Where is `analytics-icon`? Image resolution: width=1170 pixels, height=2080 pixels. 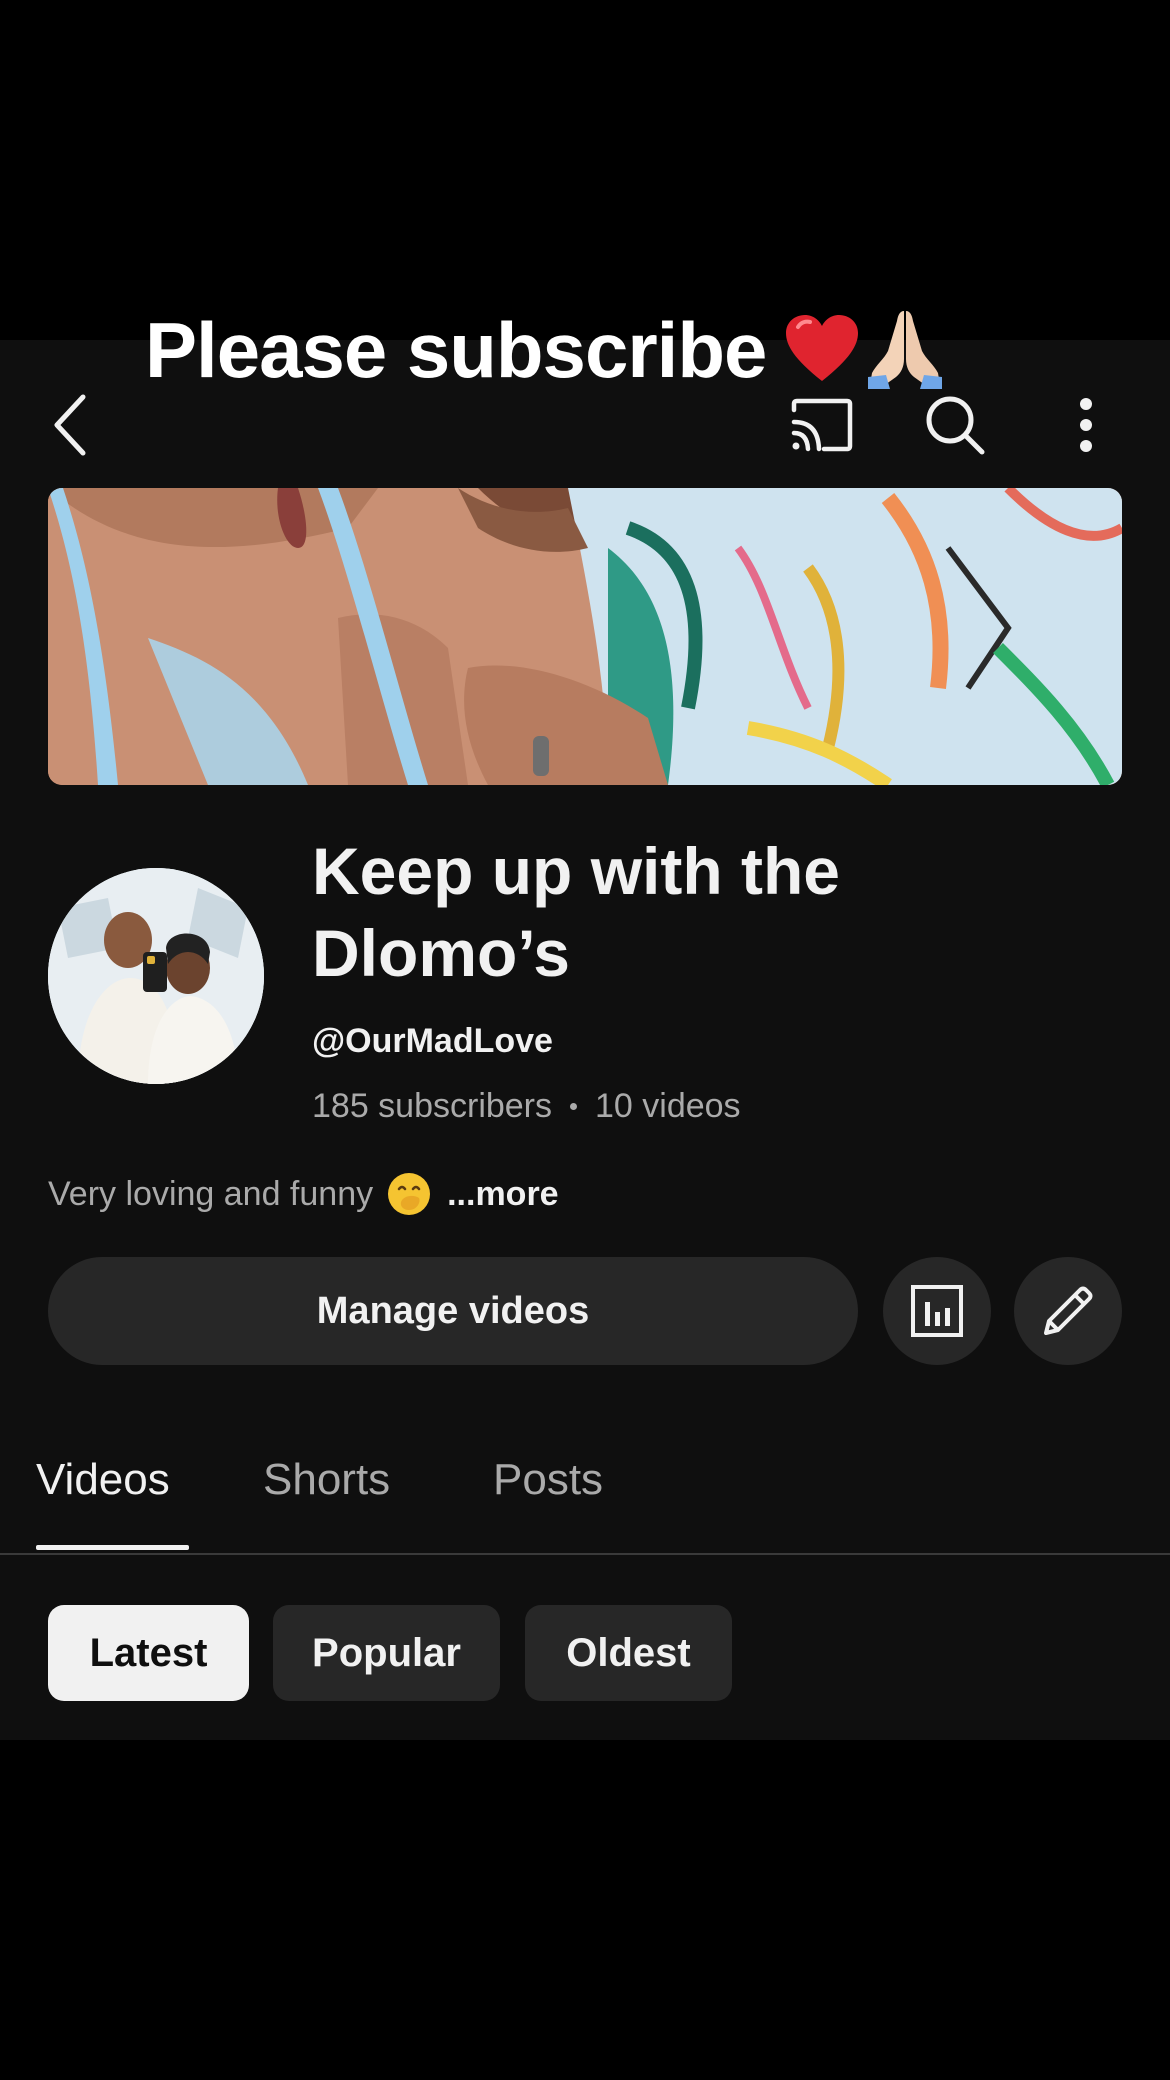
analytics-icon is located at coordinates (937, 1311).